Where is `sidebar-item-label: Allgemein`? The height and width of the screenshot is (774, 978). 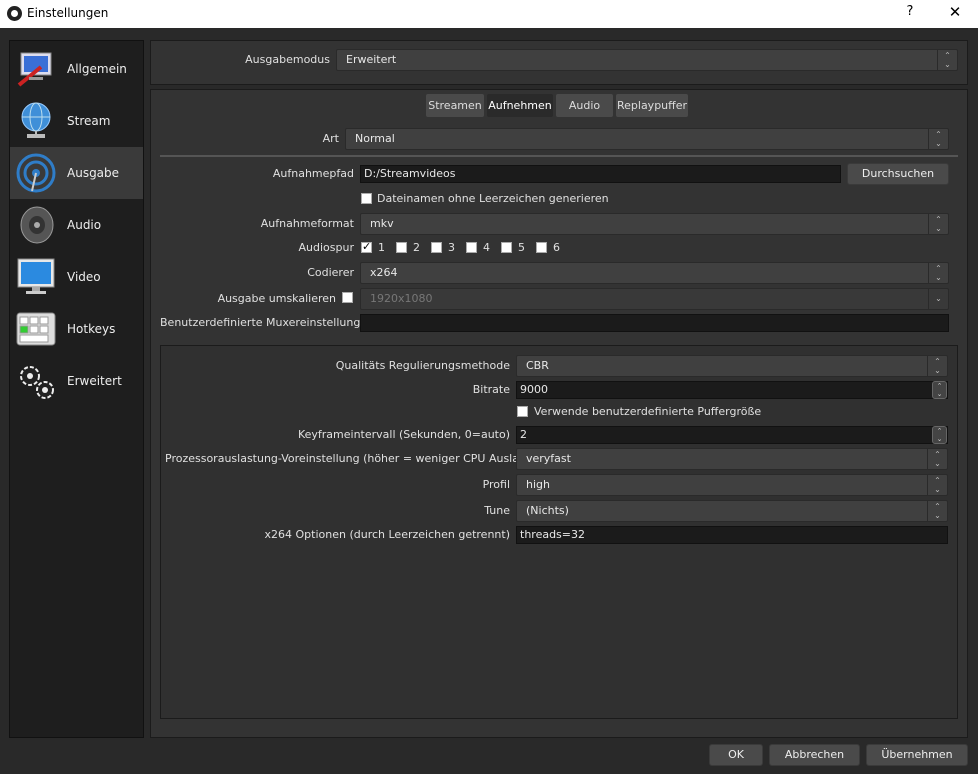
sidebar-item-label: Allgemein is located at coordinates (97, 69).